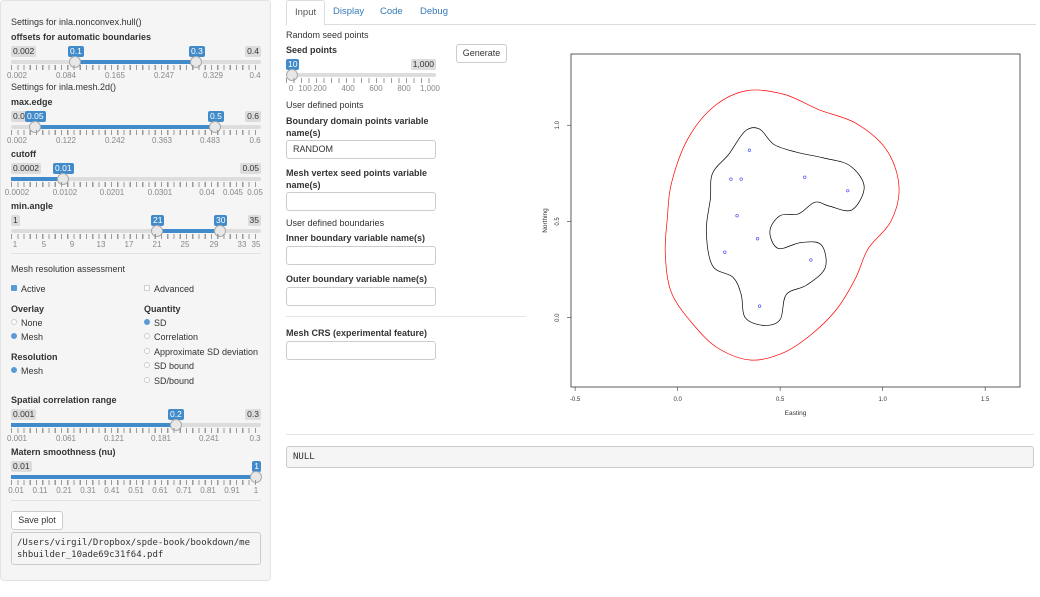 This screenshot has height=597, width=1040. Describe the element at coordinates (232, 490) in the screenshot. I see `tick-label: 0.91` at that location.